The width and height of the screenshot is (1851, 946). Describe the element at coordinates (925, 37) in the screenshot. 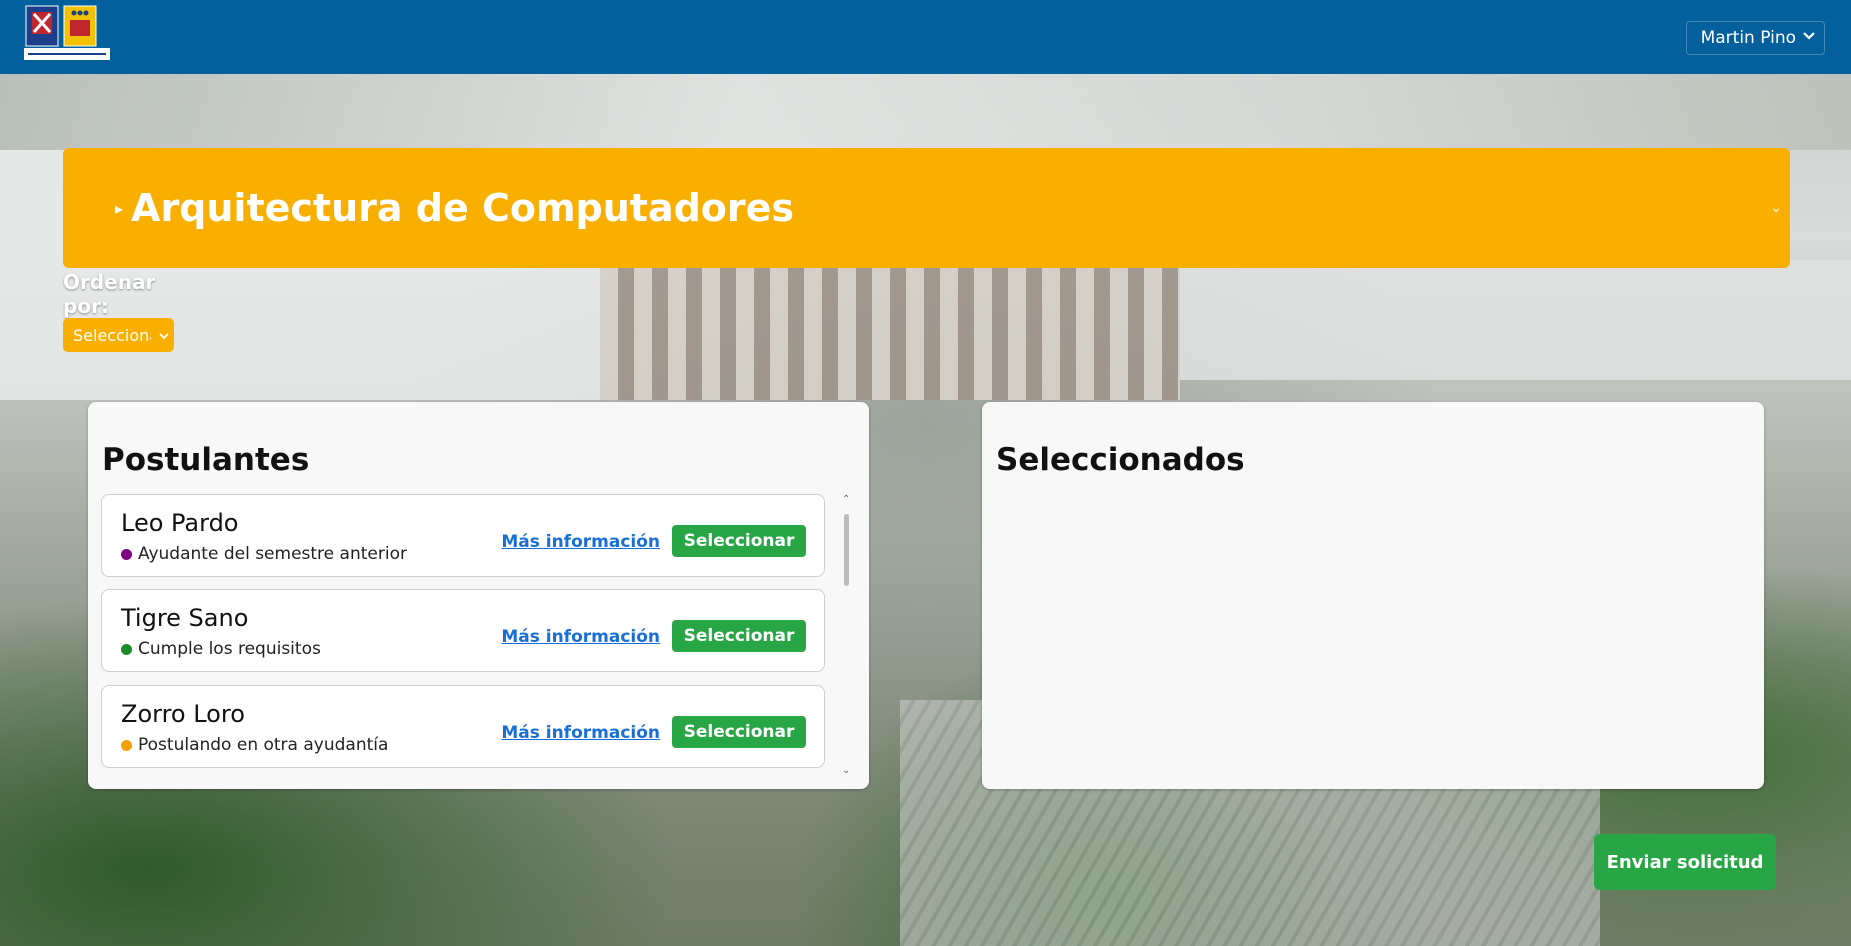

I see `top-navbar: Martin Pino` at that location.